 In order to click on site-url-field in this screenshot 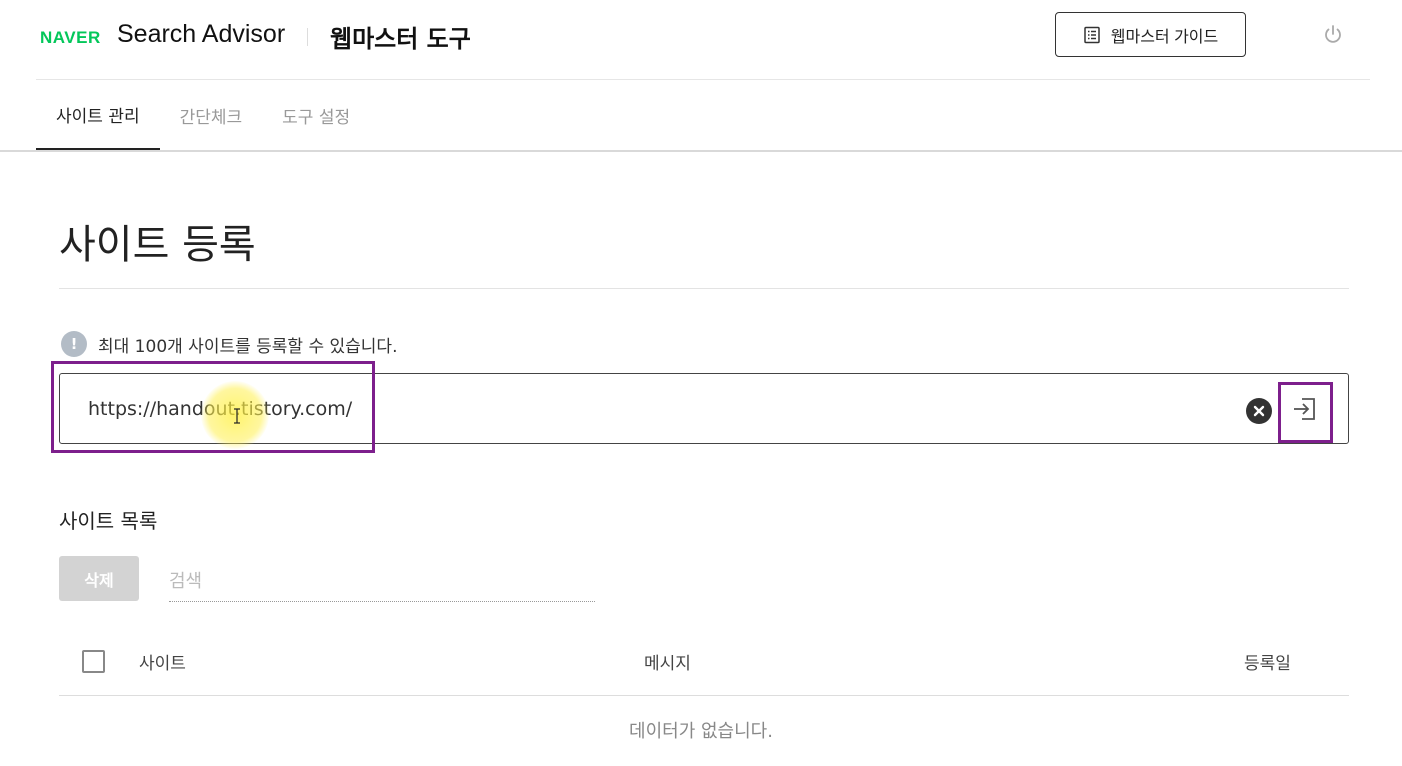, I will do `click(704, 408)`.